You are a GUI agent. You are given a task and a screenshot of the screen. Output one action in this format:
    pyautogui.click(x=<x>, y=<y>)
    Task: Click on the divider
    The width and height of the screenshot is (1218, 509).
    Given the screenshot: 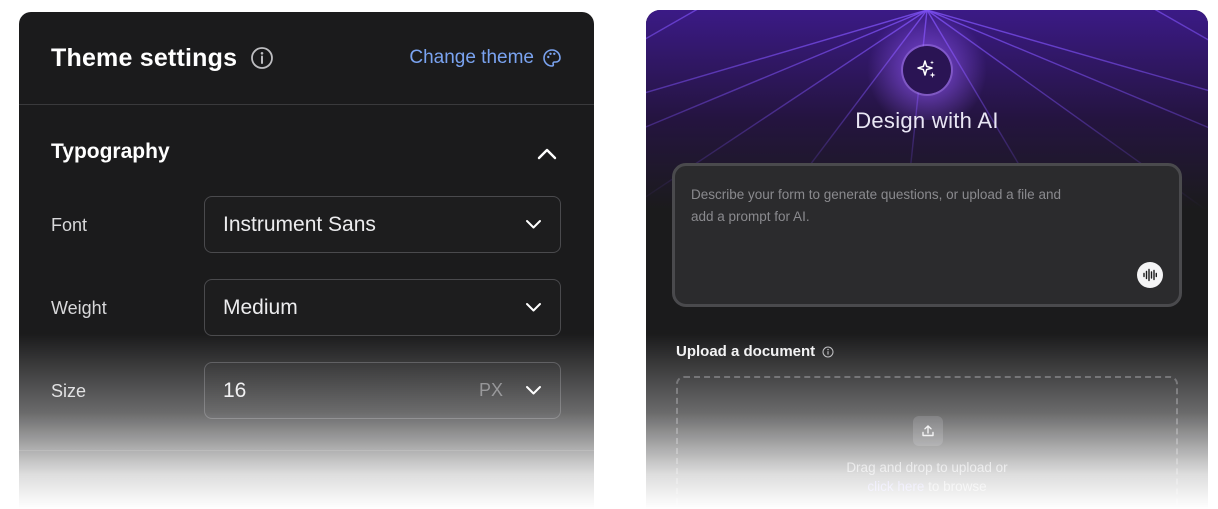 What is the action you would take?
    pyautogui.click(x=306, y=450)
    